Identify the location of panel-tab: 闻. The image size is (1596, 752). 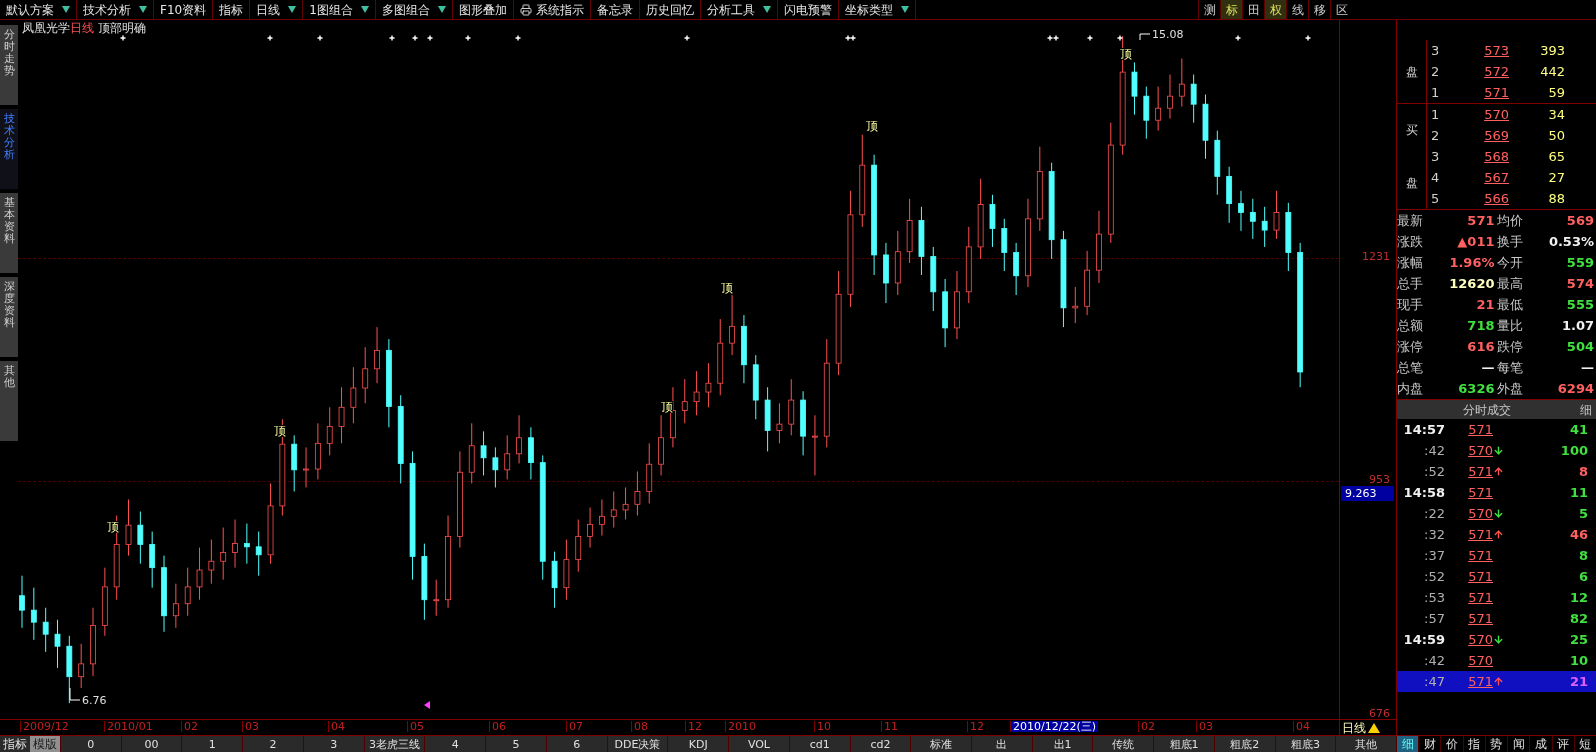
(1518, 744).